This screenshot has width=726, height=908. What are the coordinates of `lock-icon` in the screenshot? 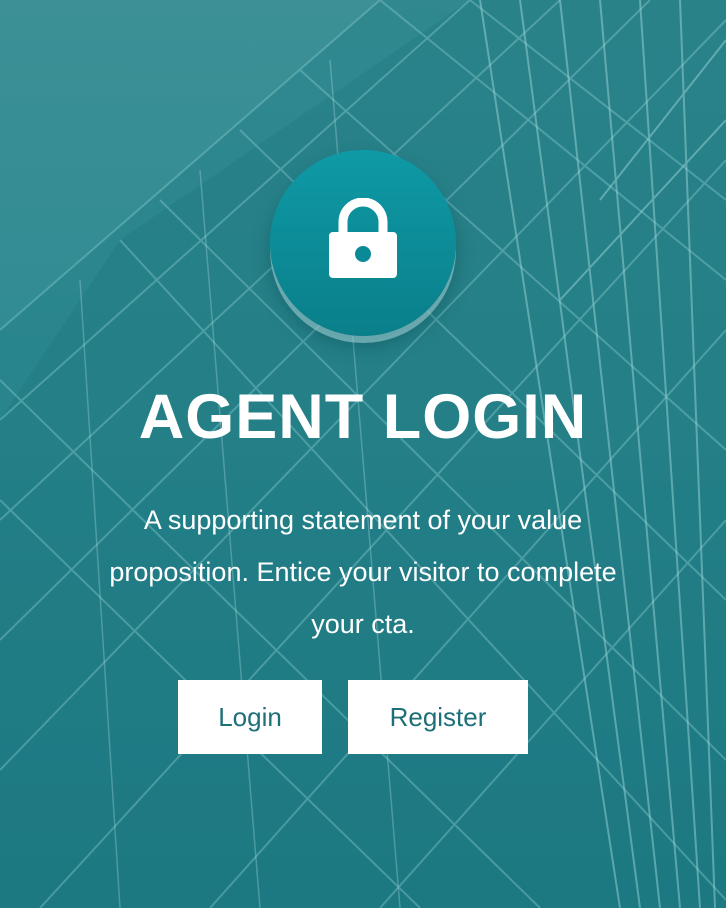 It's located at (363, 238).